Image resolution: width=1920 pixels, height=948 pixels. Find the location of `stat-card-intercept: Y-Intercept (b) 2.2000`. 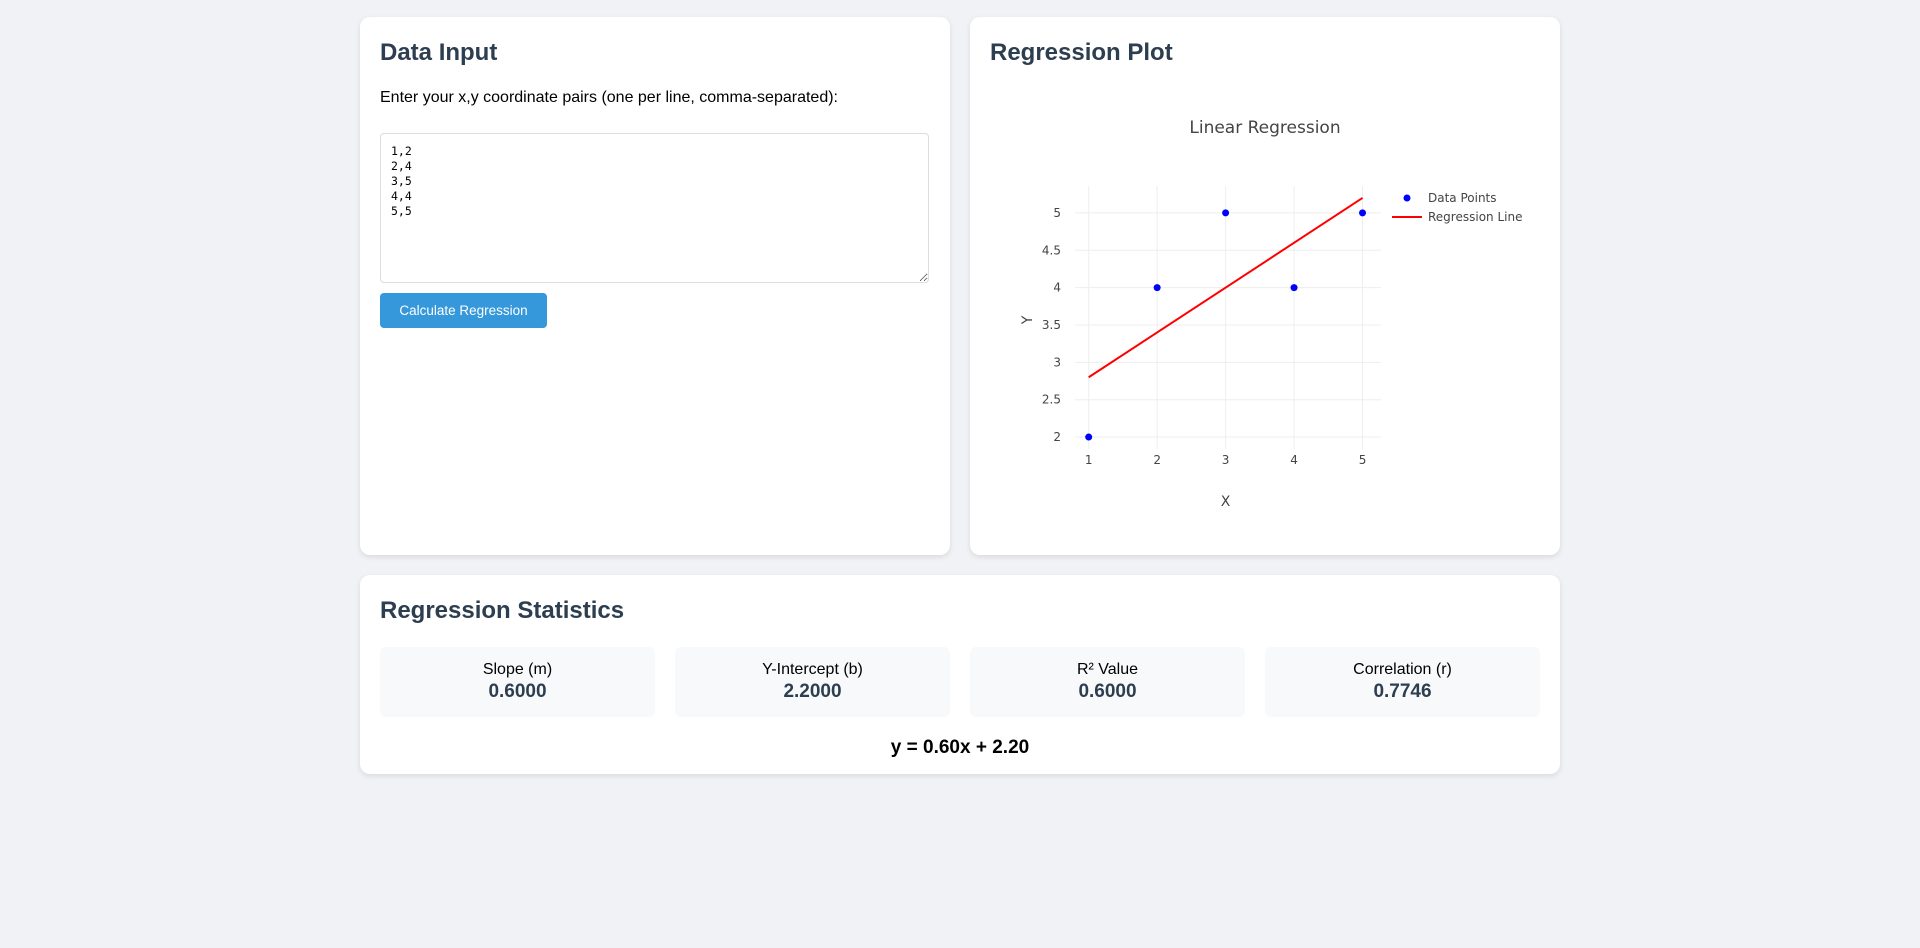

stat-card-intercept: Y-Intercept (b) 2.2000 is located at coordinates (812, 682).